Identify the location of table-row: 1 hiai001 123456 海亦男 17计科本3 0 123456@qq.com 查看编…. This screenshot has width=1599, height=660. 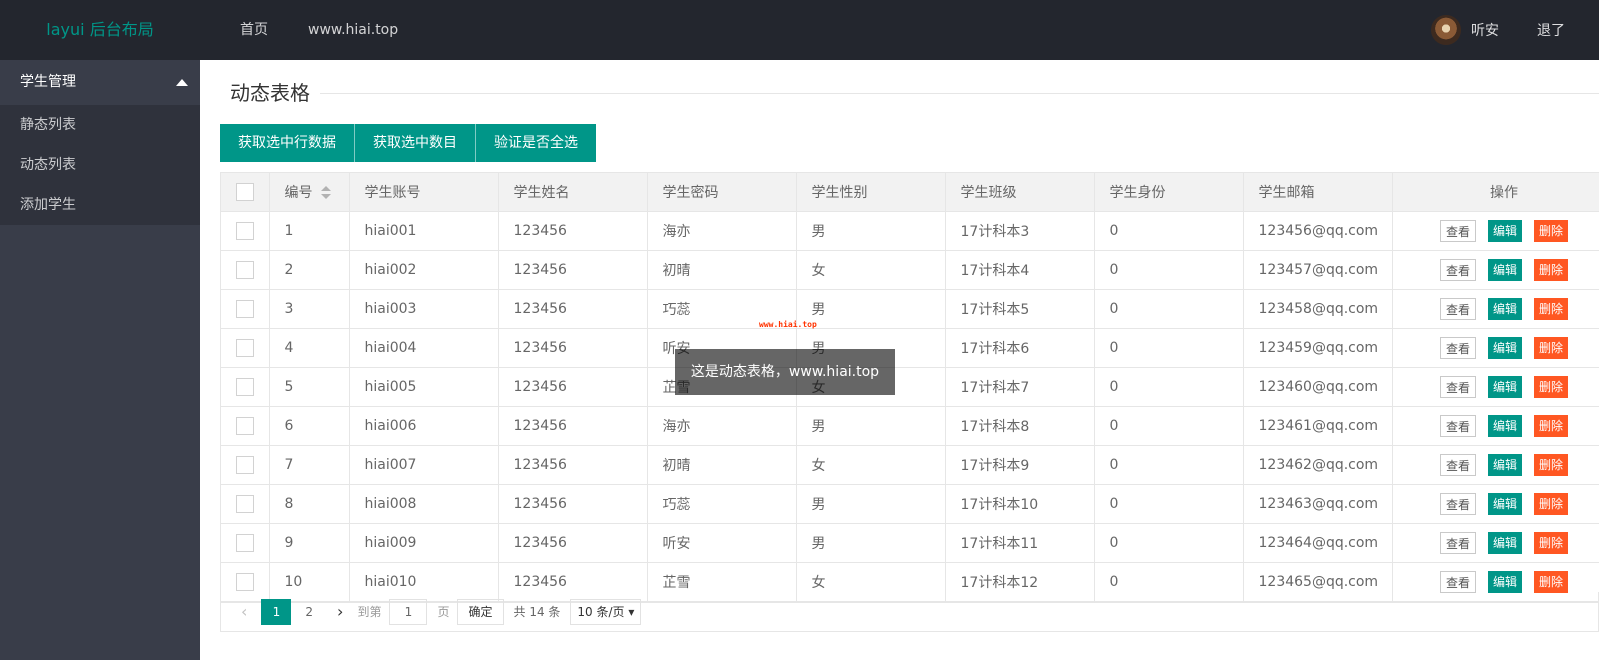
(910, 231).